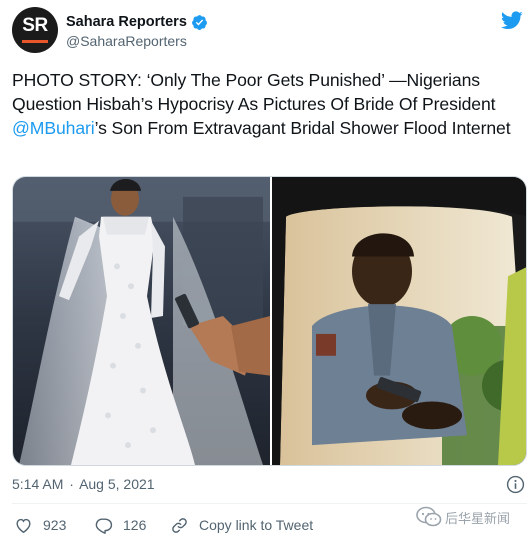 The height and width of the screenshot is (538, 529). I want to click on author-name-row: Sahara Reporters, so click(137, 22).